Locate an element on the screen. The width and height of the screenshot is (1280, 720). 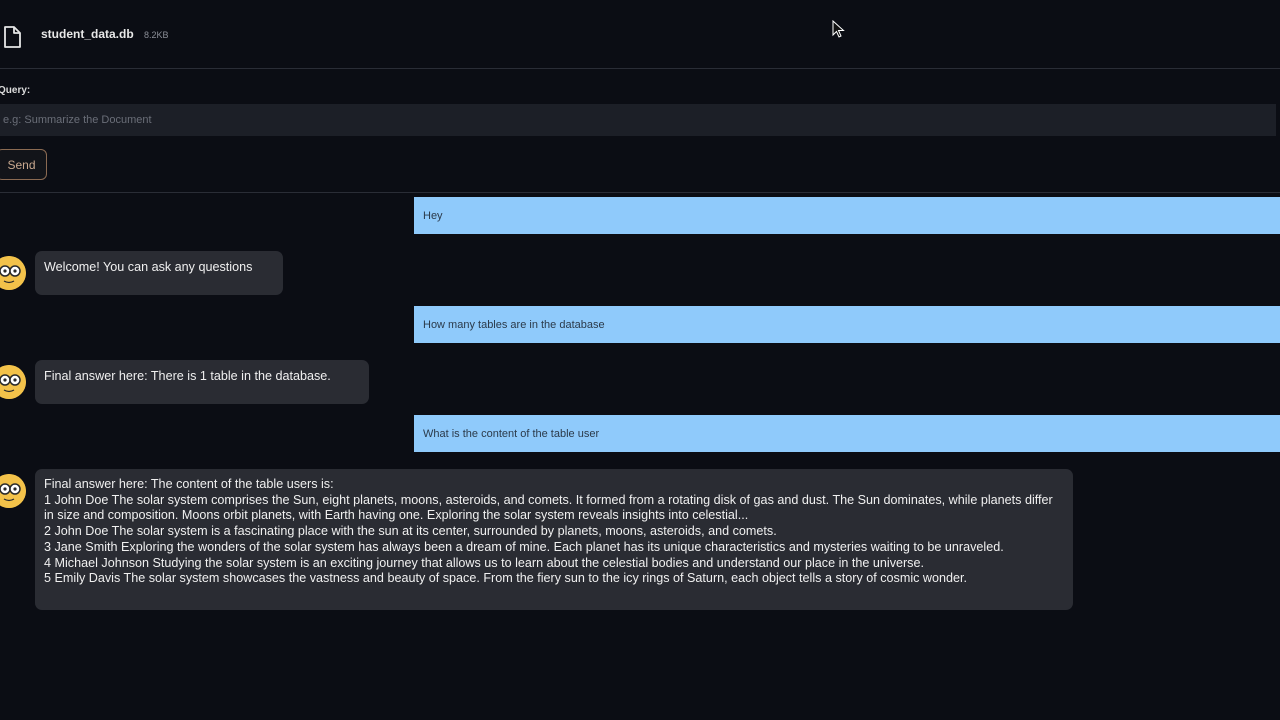
bot-message: Welcome! You can ask any questions is located at coordinates (159, 273).